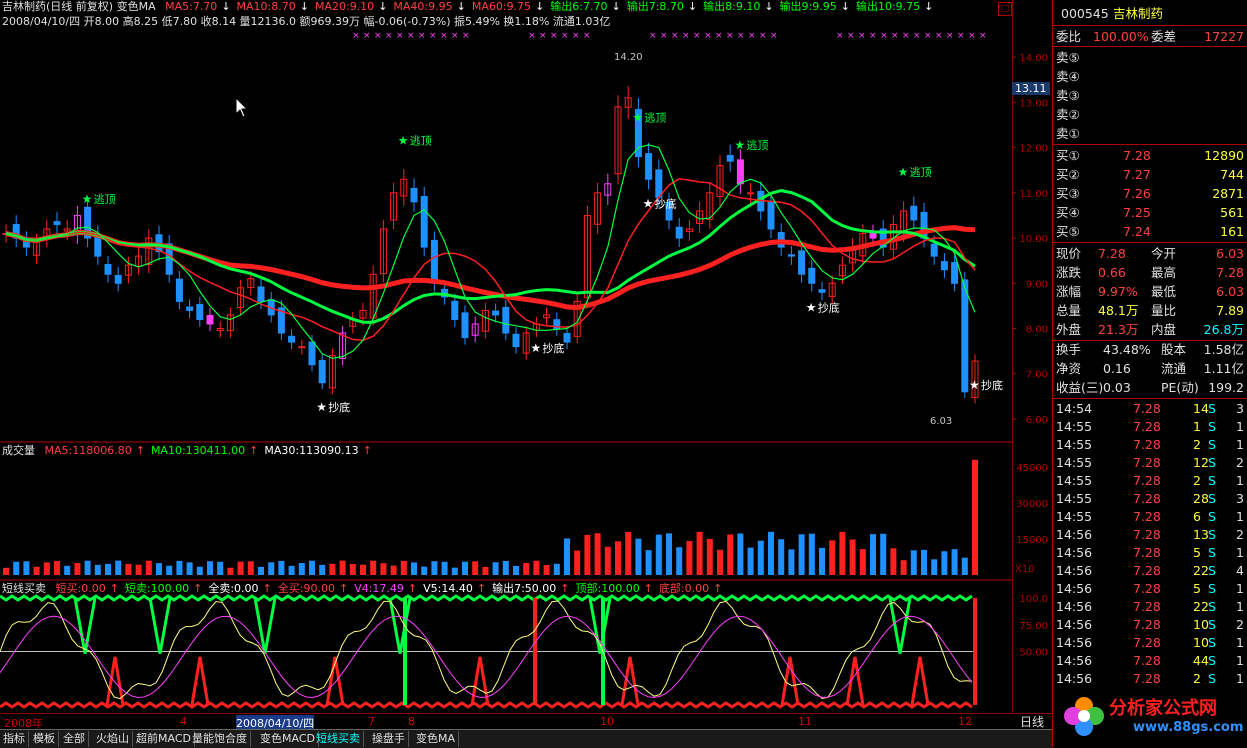 The image size is (1247, 748). I want to click on tab-4: 超前MACD, so click(164, 739).